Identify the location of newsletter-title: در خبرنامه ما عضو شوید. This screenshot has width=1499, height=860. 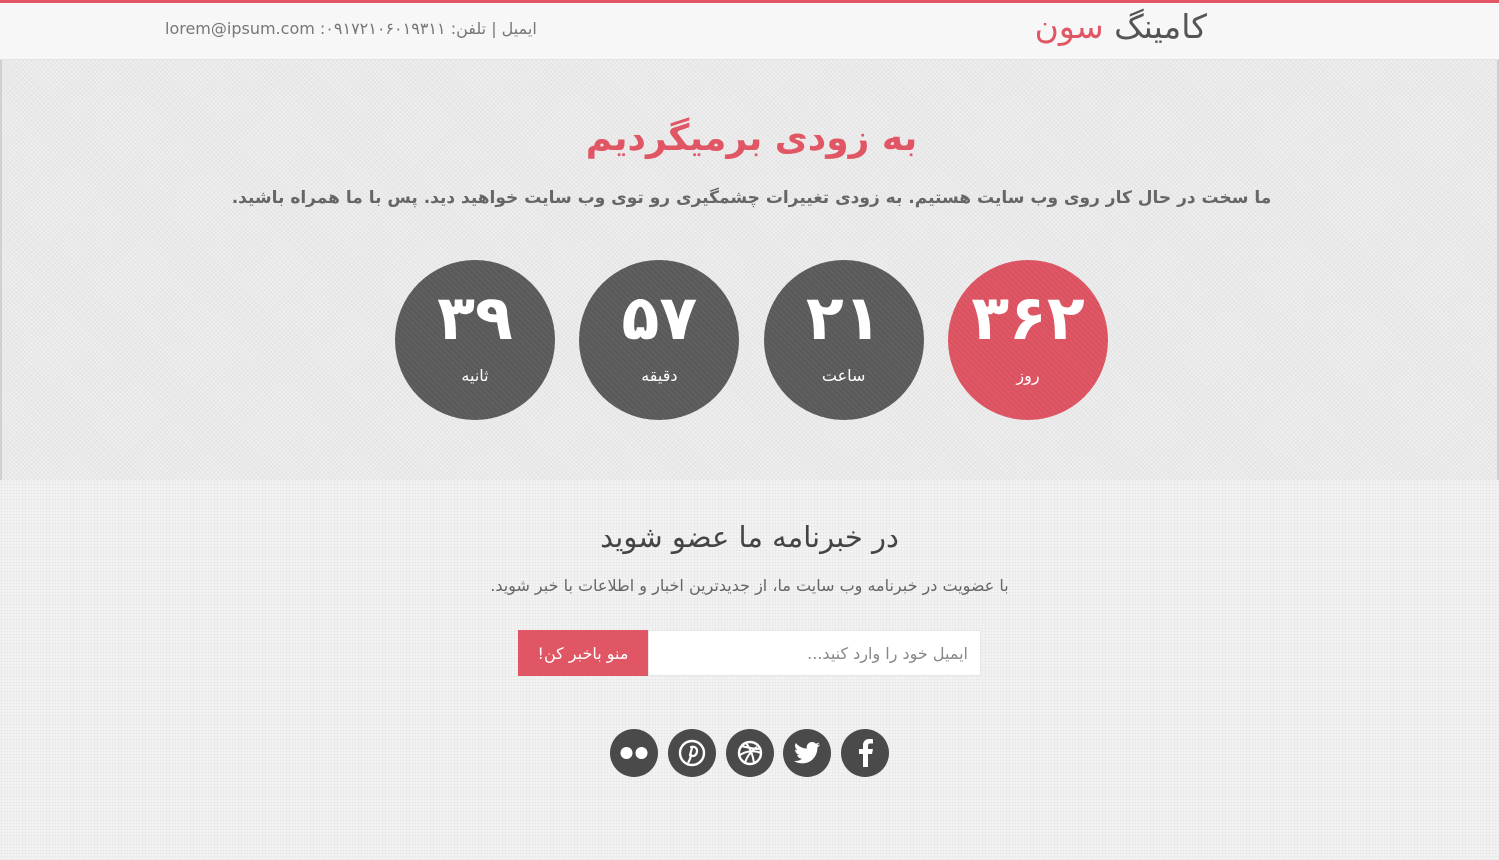
(749, 537).